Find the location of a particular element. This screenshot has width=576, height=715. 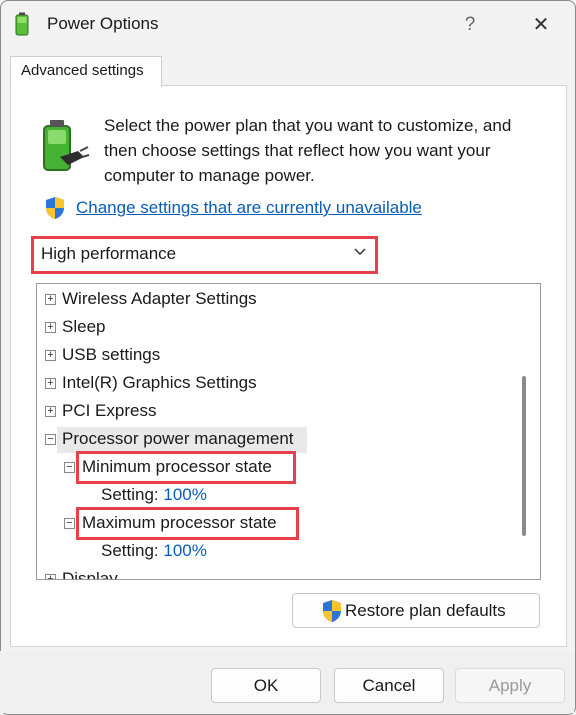

tab-label: Advanced settings is located at coordinates (82, 70).